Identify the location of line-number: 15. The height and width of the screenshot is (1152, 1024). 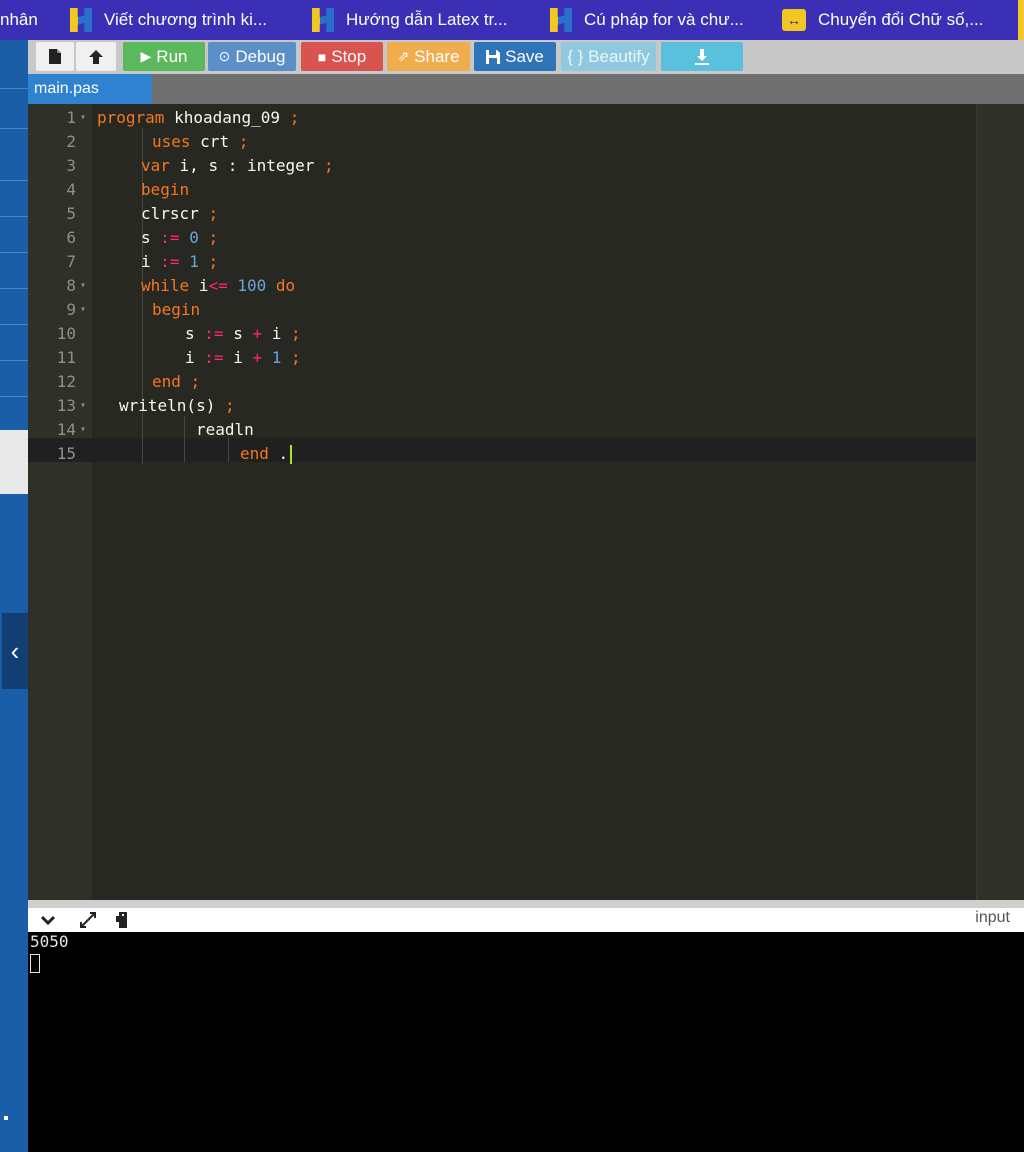
(66, 453).